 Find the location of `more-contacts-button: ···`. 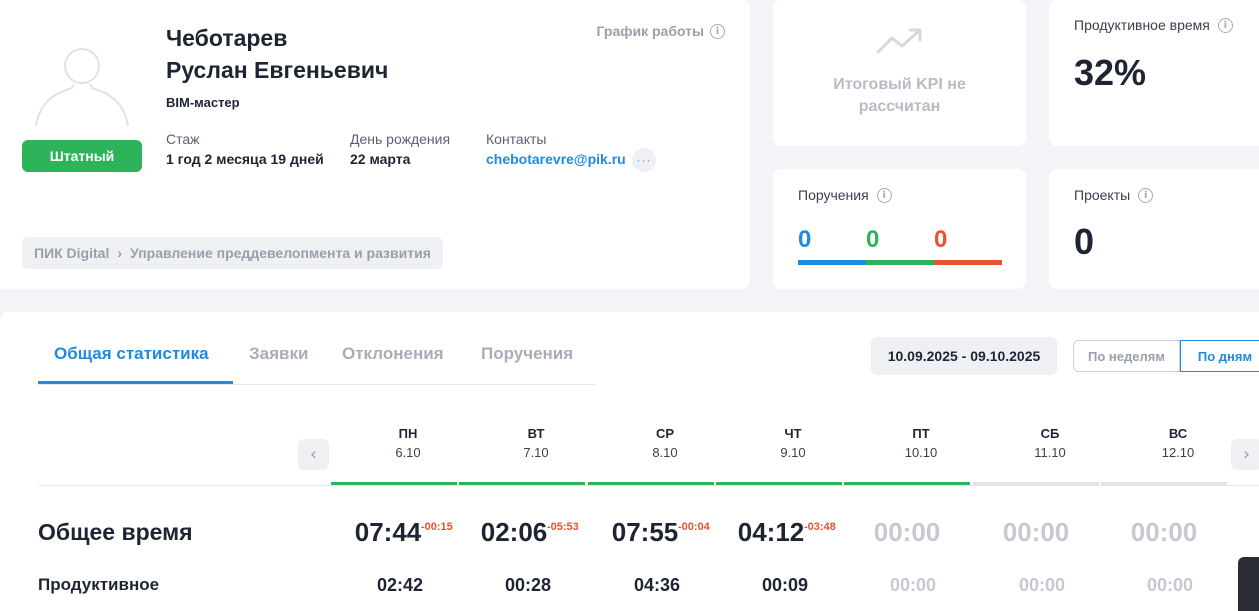

more-contacts-button: ··· is located at coordinates (644, 160).